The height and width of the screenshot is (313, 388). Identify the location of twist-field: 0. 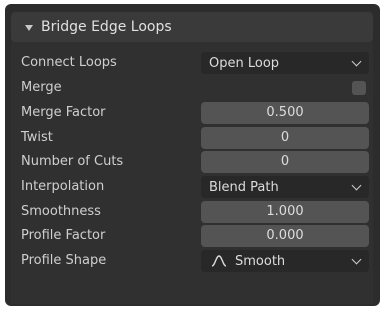
(285, 138).